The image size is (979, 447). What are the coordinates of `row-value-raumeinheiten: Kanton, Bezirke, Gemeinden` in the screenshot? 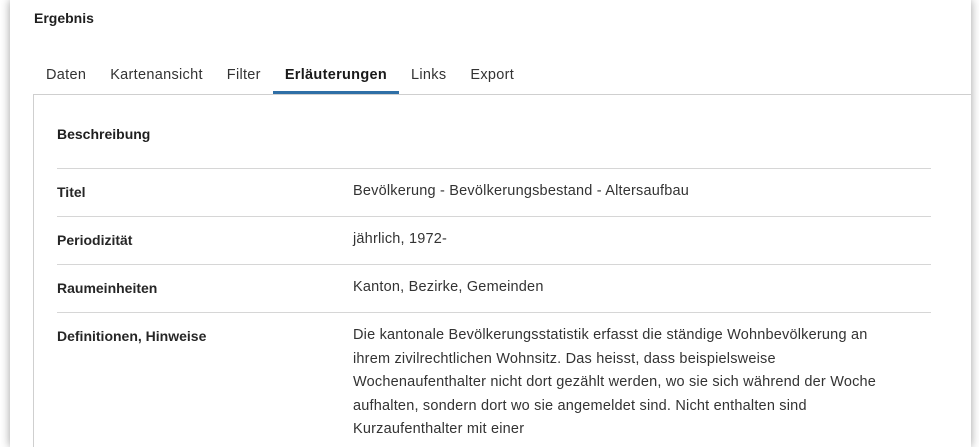 It's located at (448, 287).